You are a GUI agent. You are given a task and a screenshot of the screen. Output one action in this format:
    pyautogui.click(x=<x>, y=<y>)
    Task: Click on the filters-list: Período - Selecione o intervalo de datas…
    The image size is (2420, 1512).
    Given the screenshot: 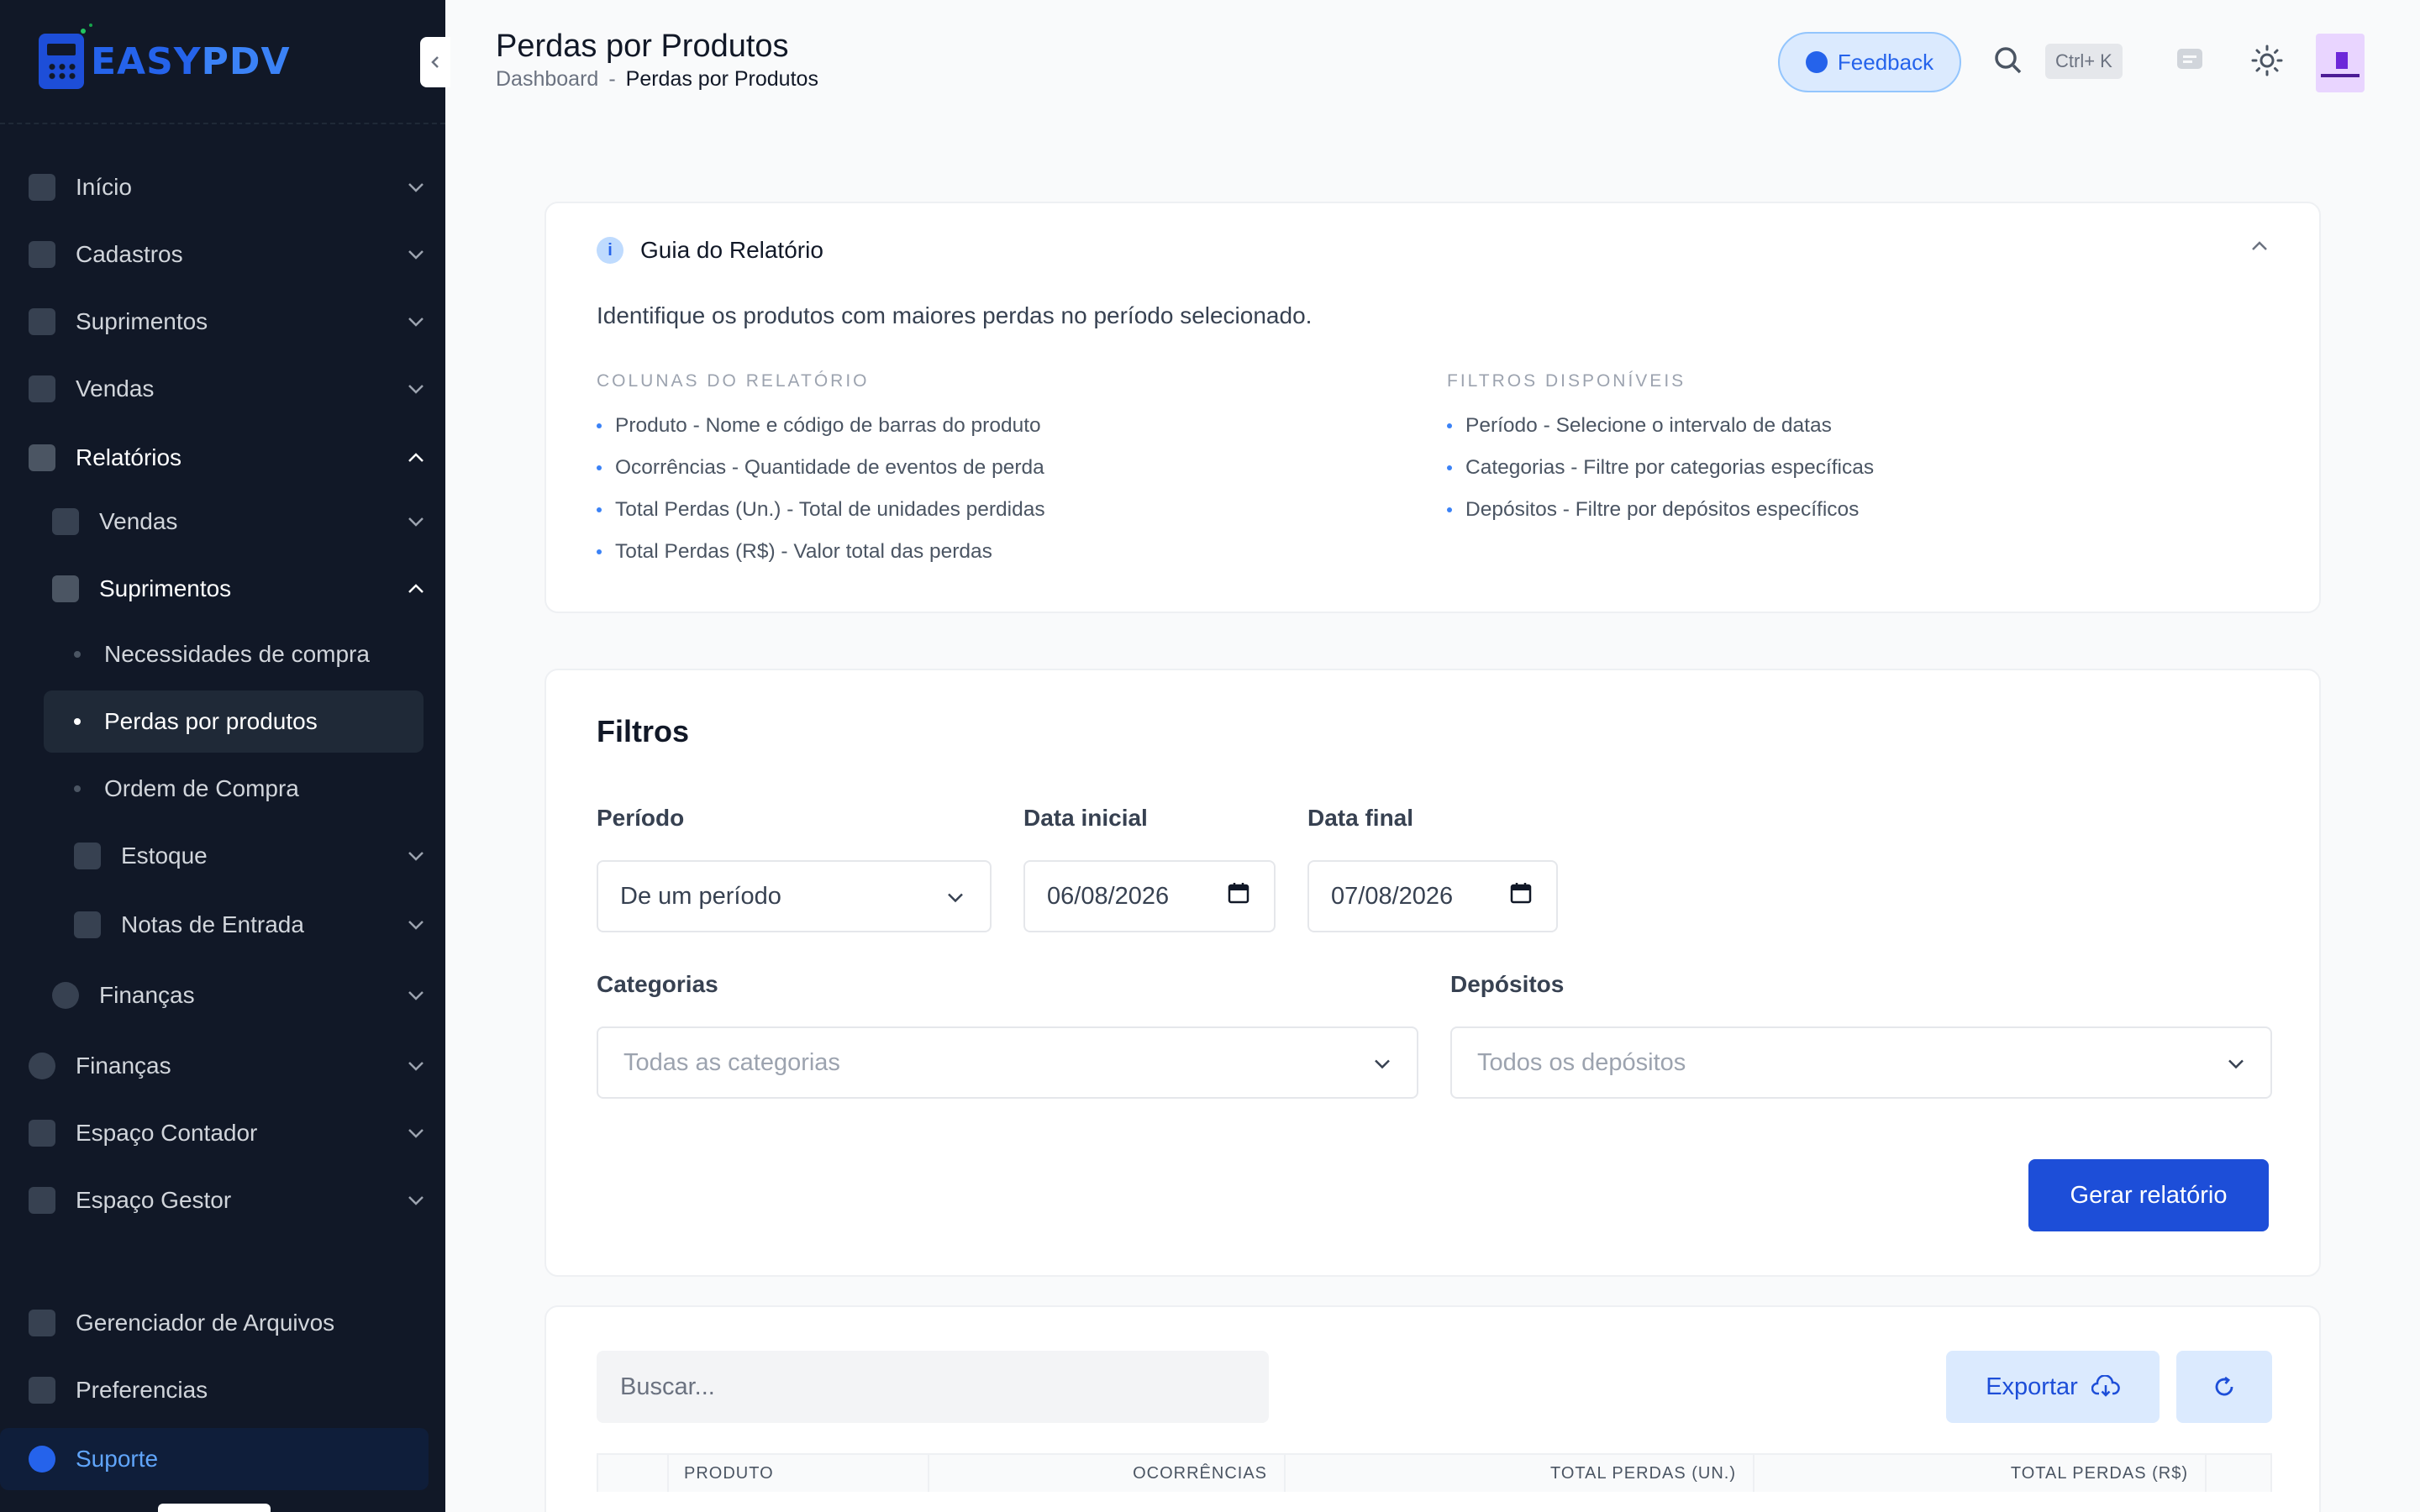 What is the action you would take?
    pyautogui.click(x=1660, y=468)
    